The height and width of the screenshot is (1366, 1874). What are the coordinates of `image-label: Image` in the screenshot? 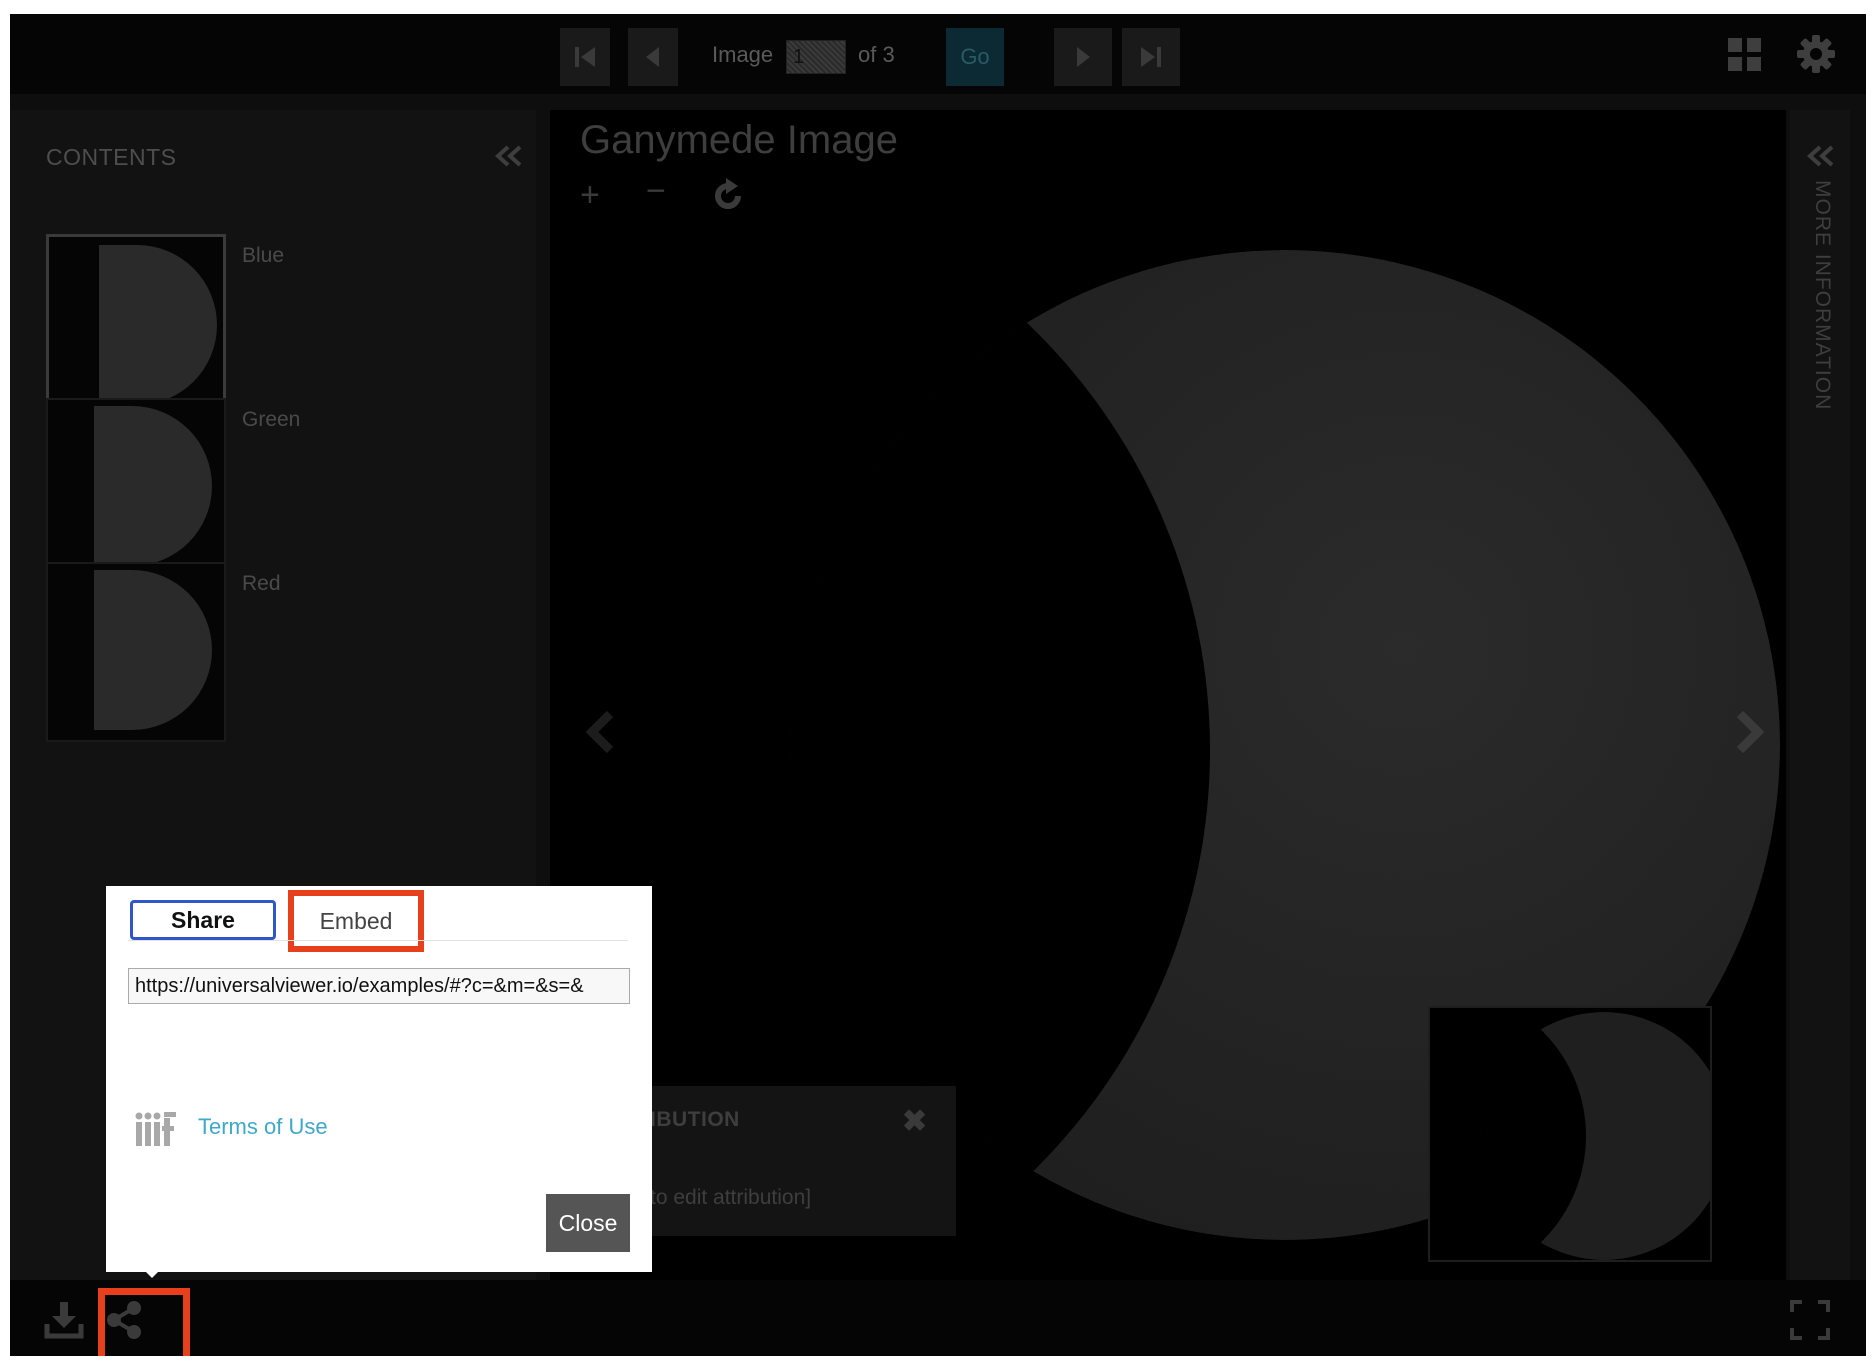 It's located at (743, 54).